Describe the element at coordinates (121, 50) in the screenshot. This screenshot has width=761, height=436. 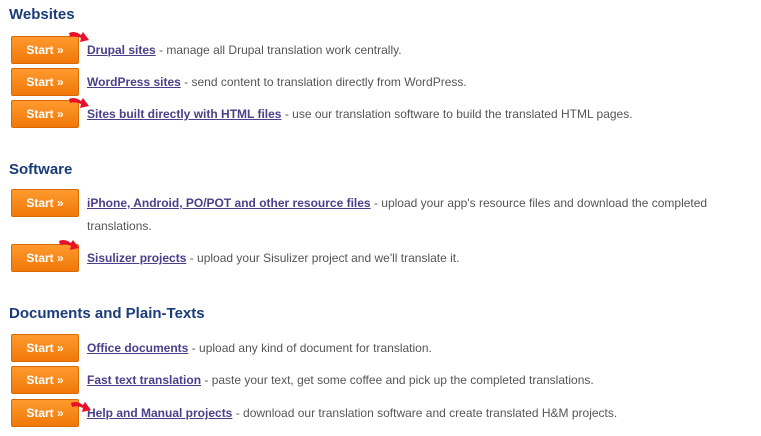
I see `drupal-sites-link: Drupal sites` at that location.